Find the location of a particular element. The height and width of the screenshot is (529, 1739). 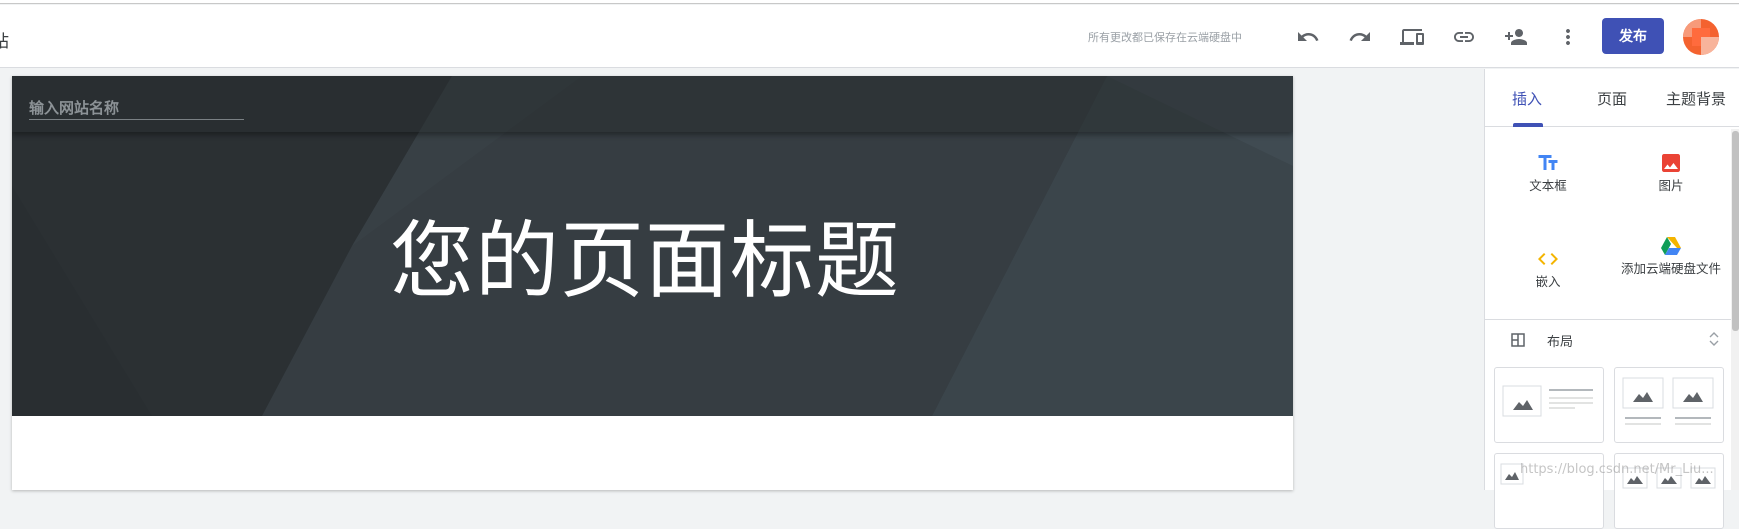

insert-drive-file-label: 添加云端硬盘文件 is located at coordinates (1670, 268).